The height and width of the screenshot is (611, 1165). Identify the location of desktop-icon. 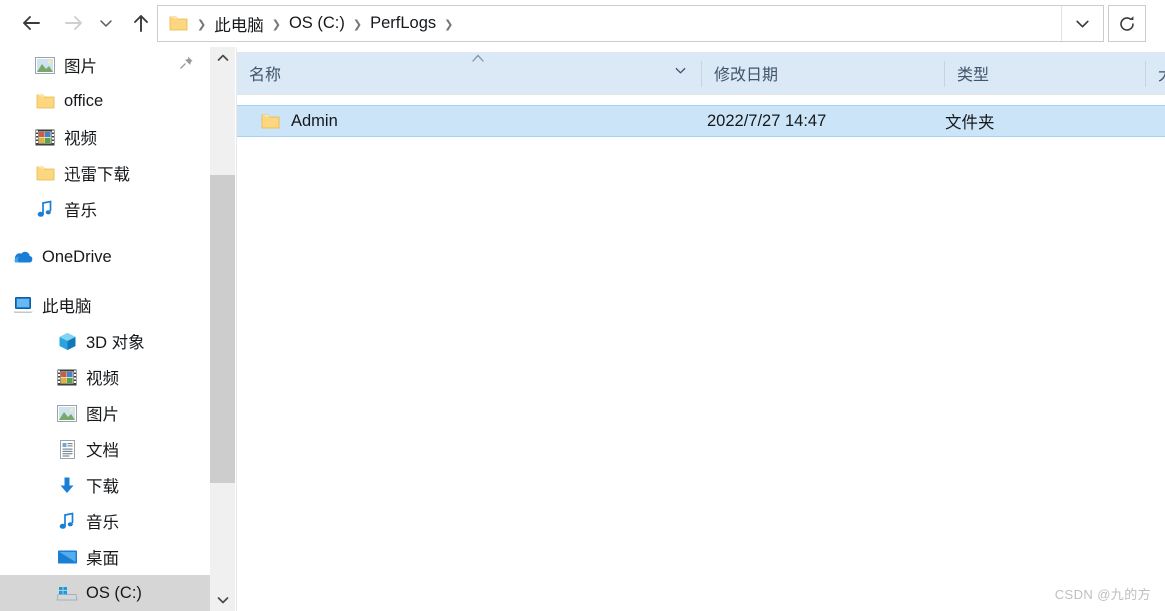
(67, 557).